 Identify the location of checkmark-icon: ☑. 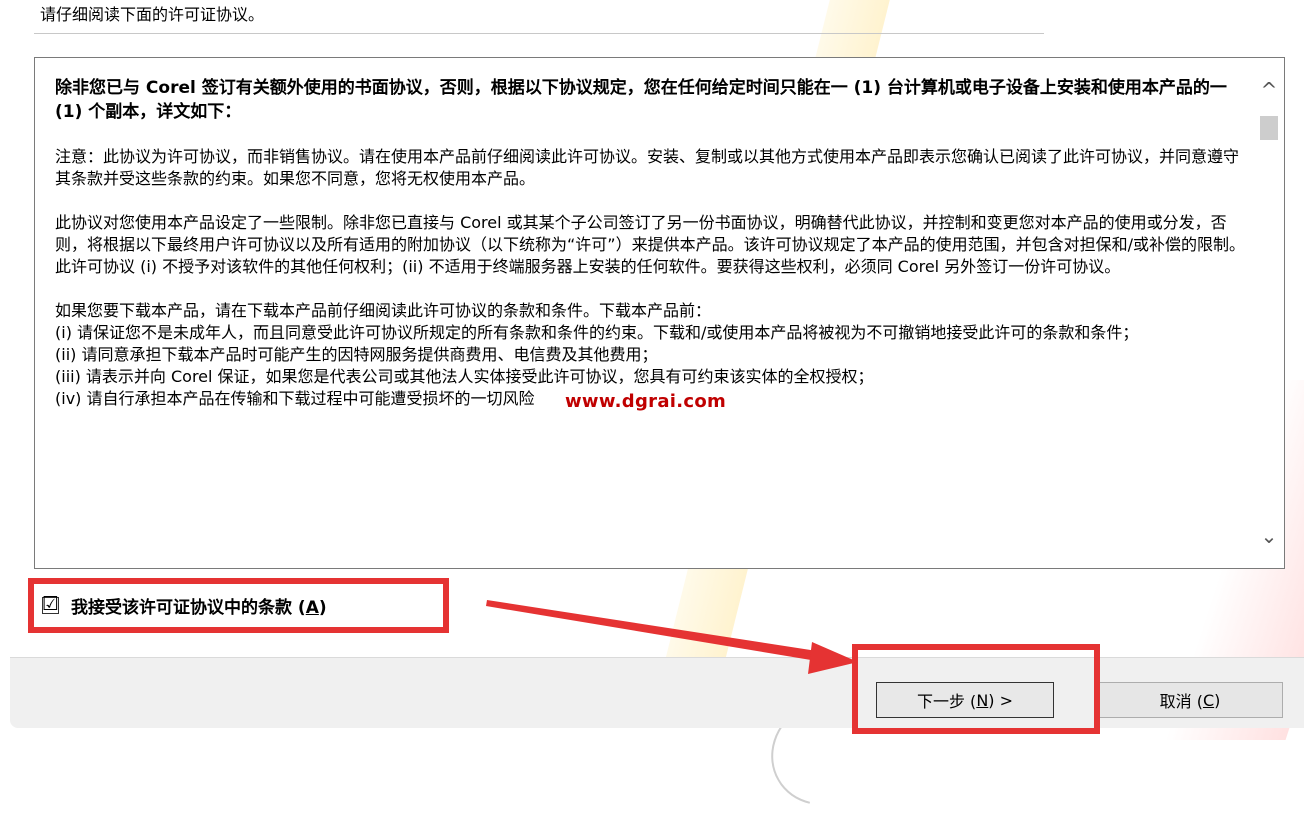
(50, 604).